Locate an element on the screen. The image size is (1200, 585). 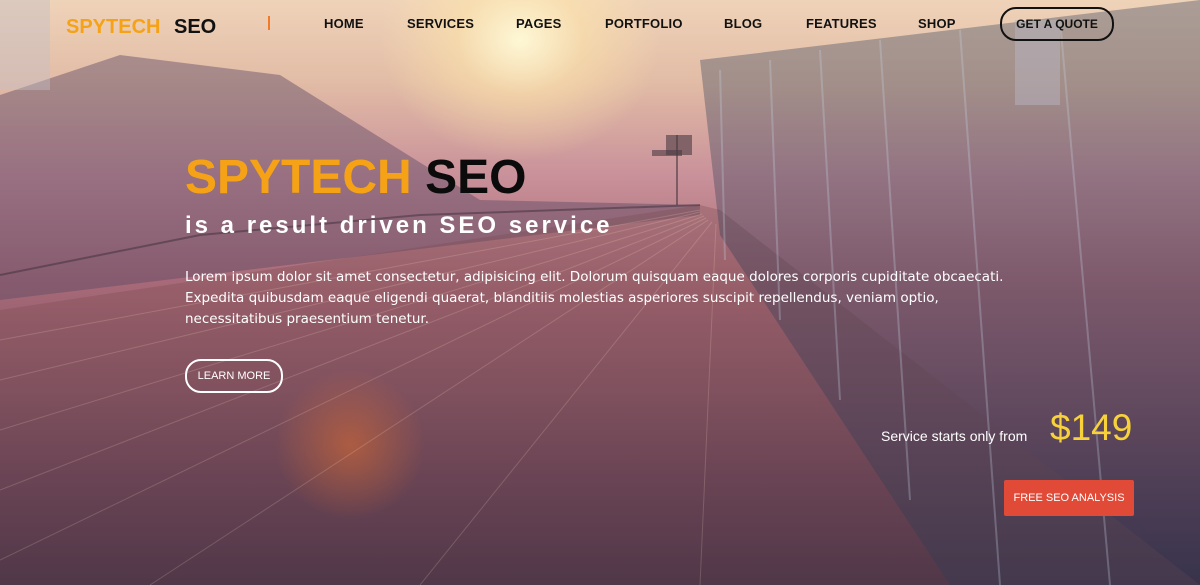
nav-shop: SHOP is located at coordinates (937, 23).